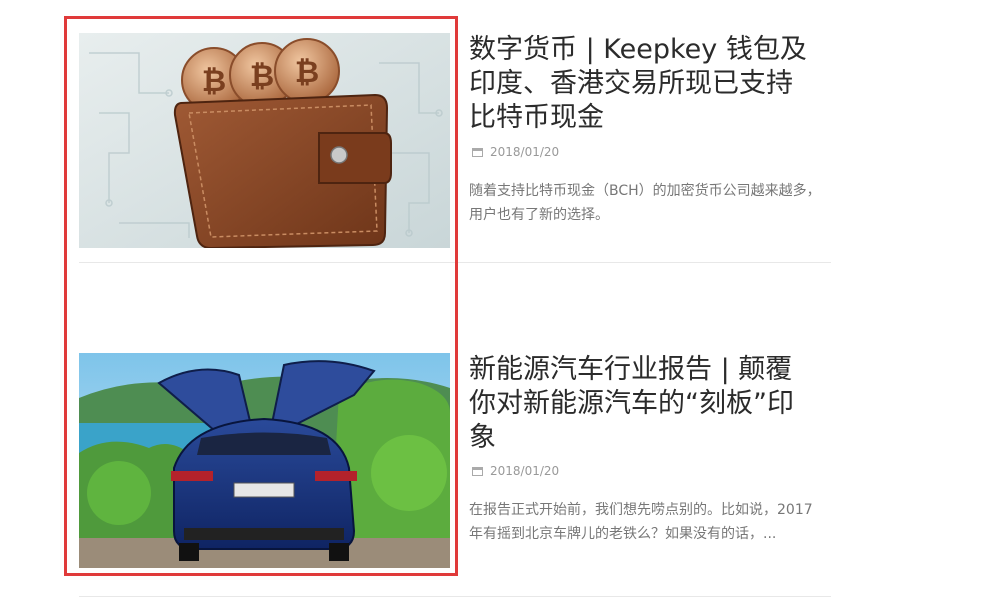 The height and width of the screenshot is (609, 995). I want to click on wallet-bitcoin-image: ₿ ₿ ₿, so click(264, 140).